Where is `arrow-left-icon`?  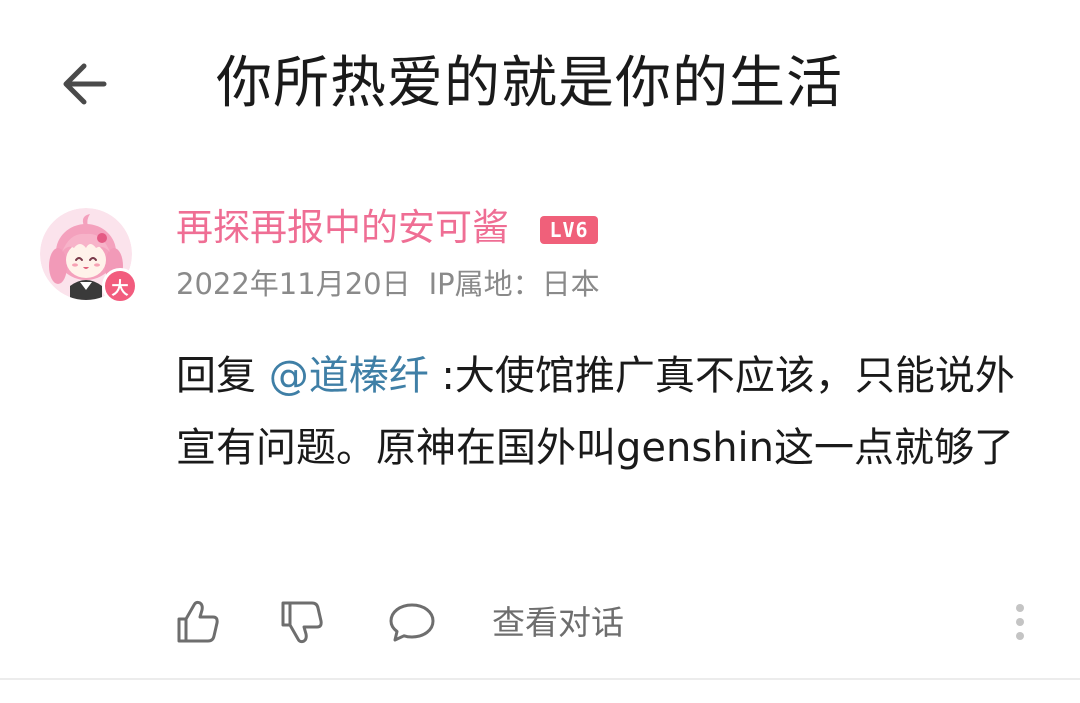 arrow-left-icon is located at coordinates (85, 84).